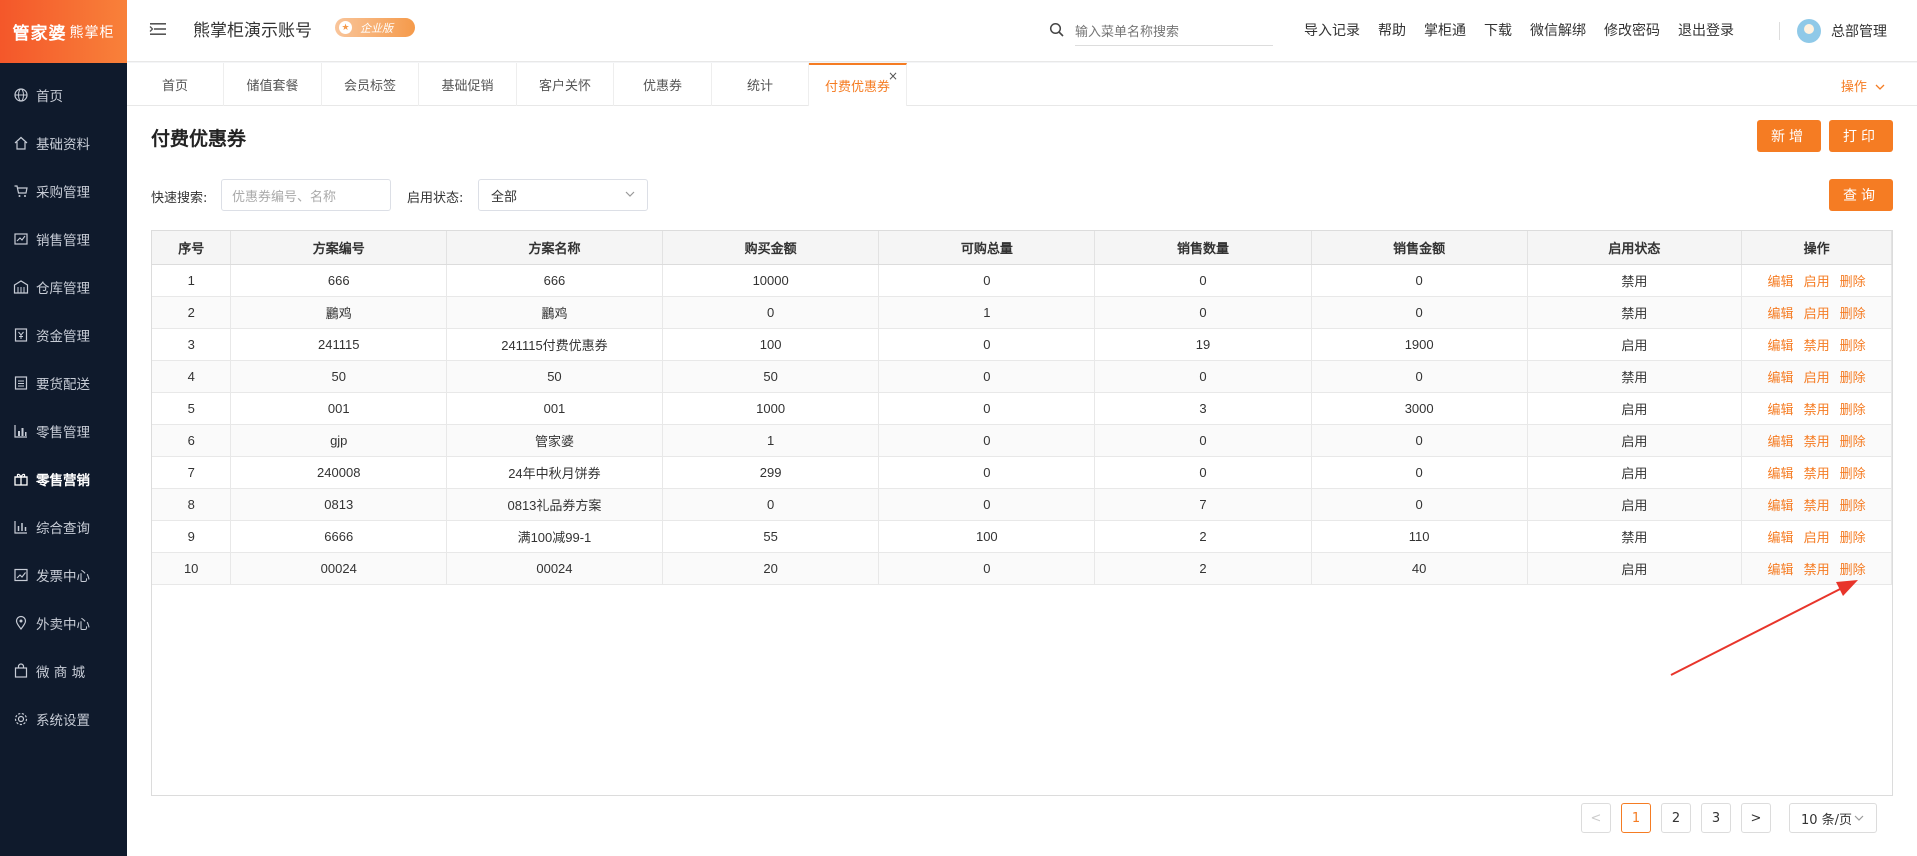 The image size is (1917, 856). What do you see at coordinates (20, 527) in the screenshot?
I see `bar-chart-icon` at bounding box center [20, 527].